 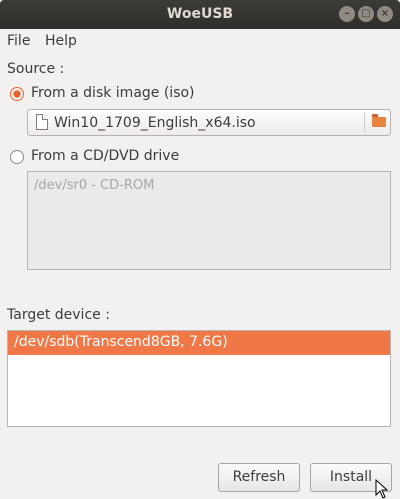 I want to click on minimize-icon: –, so click(x=347, y=14).